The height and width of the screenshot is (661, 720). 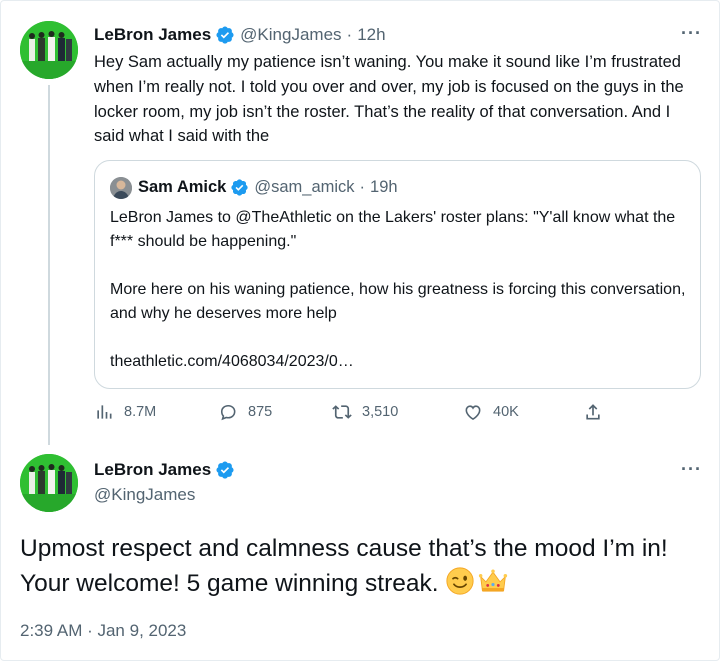 What do you see at coordinates (140, 412) in the screenshot?
I see `views-count: 8.7M` at bounding box center [140, 412].